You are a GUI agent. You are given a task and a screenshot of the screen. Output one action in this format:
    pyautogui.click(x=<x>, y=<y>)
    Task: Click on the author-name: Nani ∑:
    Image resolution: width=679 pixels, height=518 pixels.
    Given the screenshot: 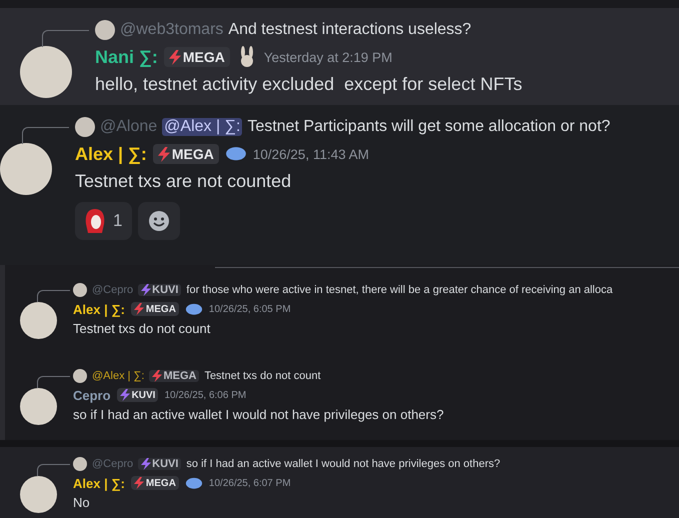 What is the action you would take?
    pyautogui.click(x=126, y=57)
    